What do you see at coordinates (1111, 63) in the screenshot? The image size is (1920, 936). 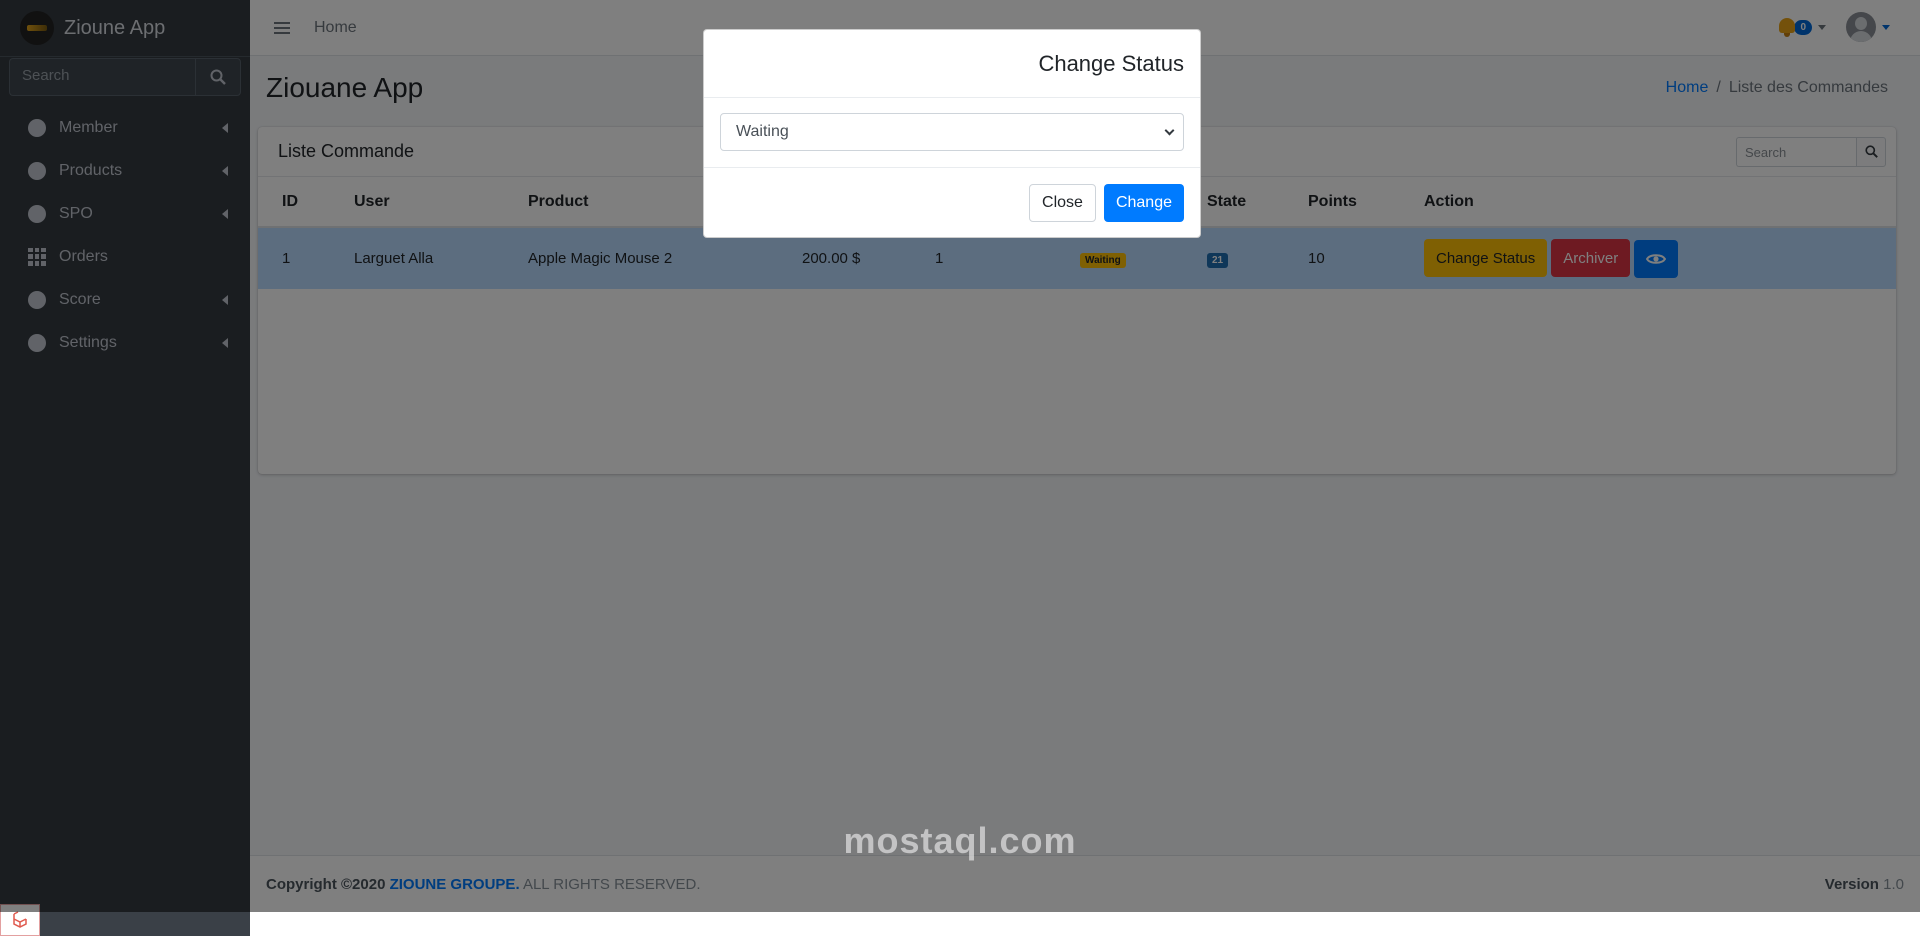 I see `modal-title: Change Status` at bounding box center [1111, 63].